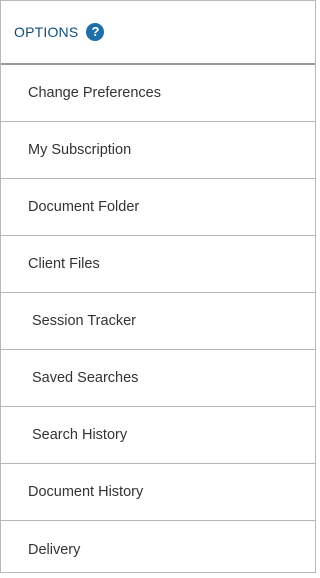 The image size is (320, 578). What do you see at coordinates (95, 31) in the screenshot?
I see `help-icon: ?` at bounding box center [95, 31].